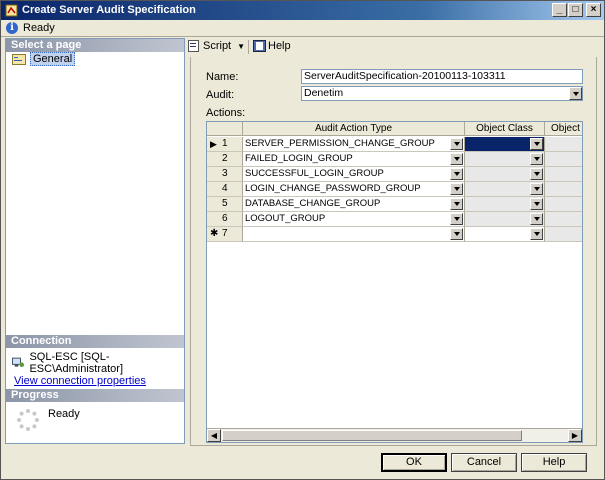 The height and width of the screenshot is (480, 605). What do you see at coordinates (354, 204) in the screenshot?
I see `audit-action-type-cell: DATABASE_CHANGE_GROUP` at bounding box center [354, 204].